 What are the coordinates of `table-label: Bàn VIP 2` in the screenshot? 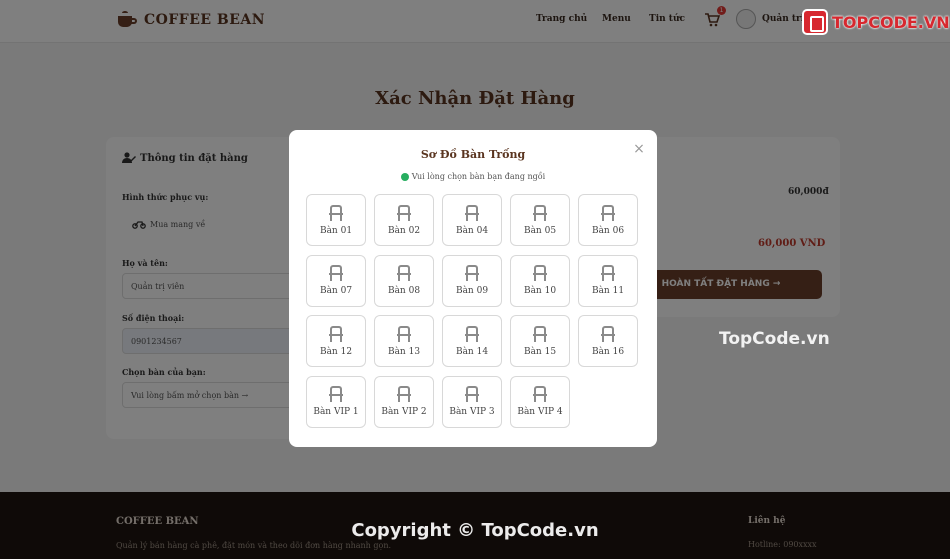 It's located at (404, 412).